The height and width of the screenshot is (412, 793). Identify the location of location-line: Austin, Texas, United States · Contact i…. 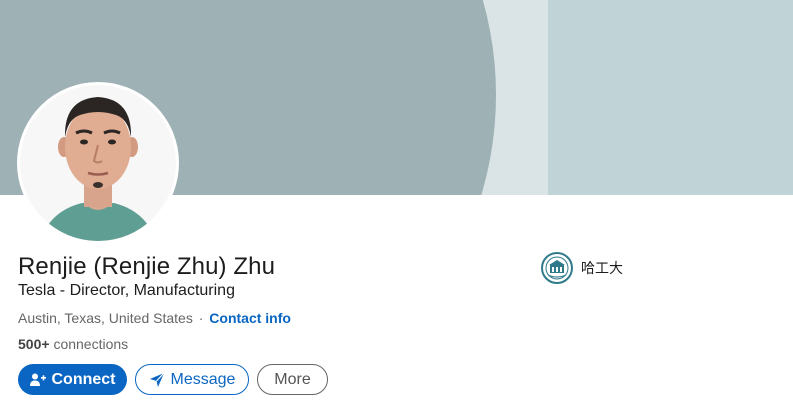
(154, 318).